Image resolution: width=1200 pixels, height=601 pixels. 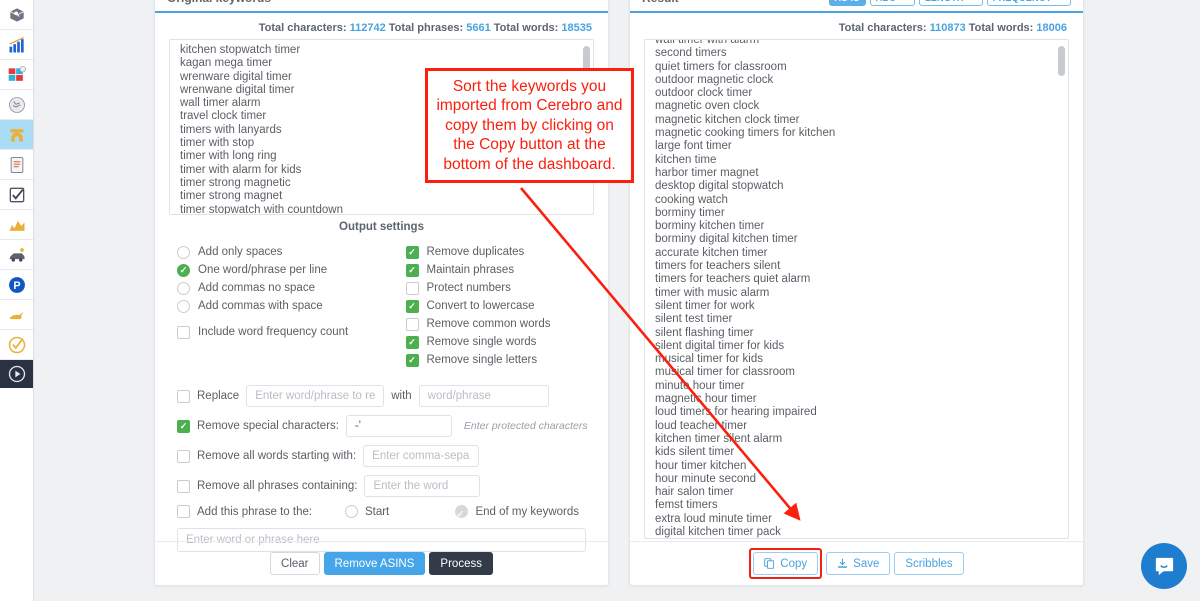 I want to click on remove-asins-button: Remove ASINS, so click(x=374, y=563).